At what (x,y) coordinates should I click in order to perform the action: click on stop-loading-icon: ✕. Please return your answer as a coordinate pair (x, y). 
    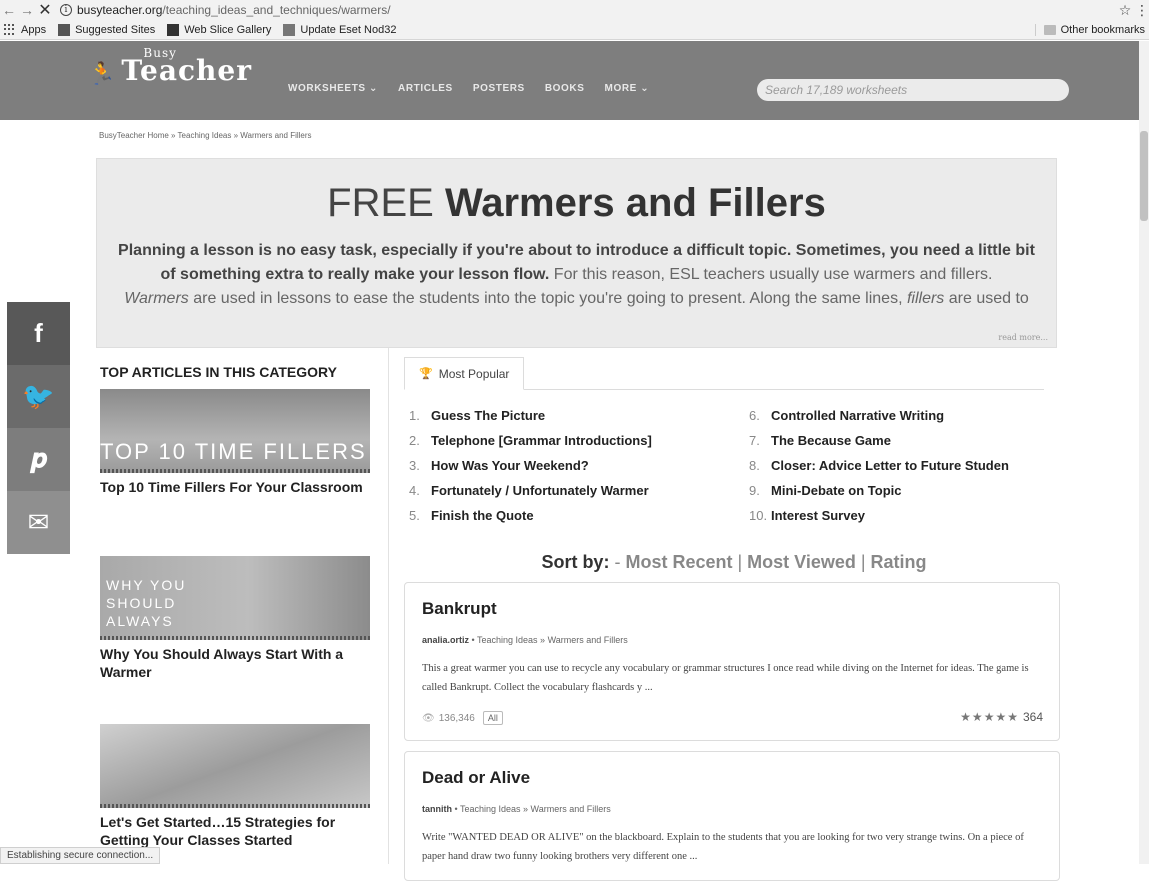
    Looking at the image, I should click on (45, 10).